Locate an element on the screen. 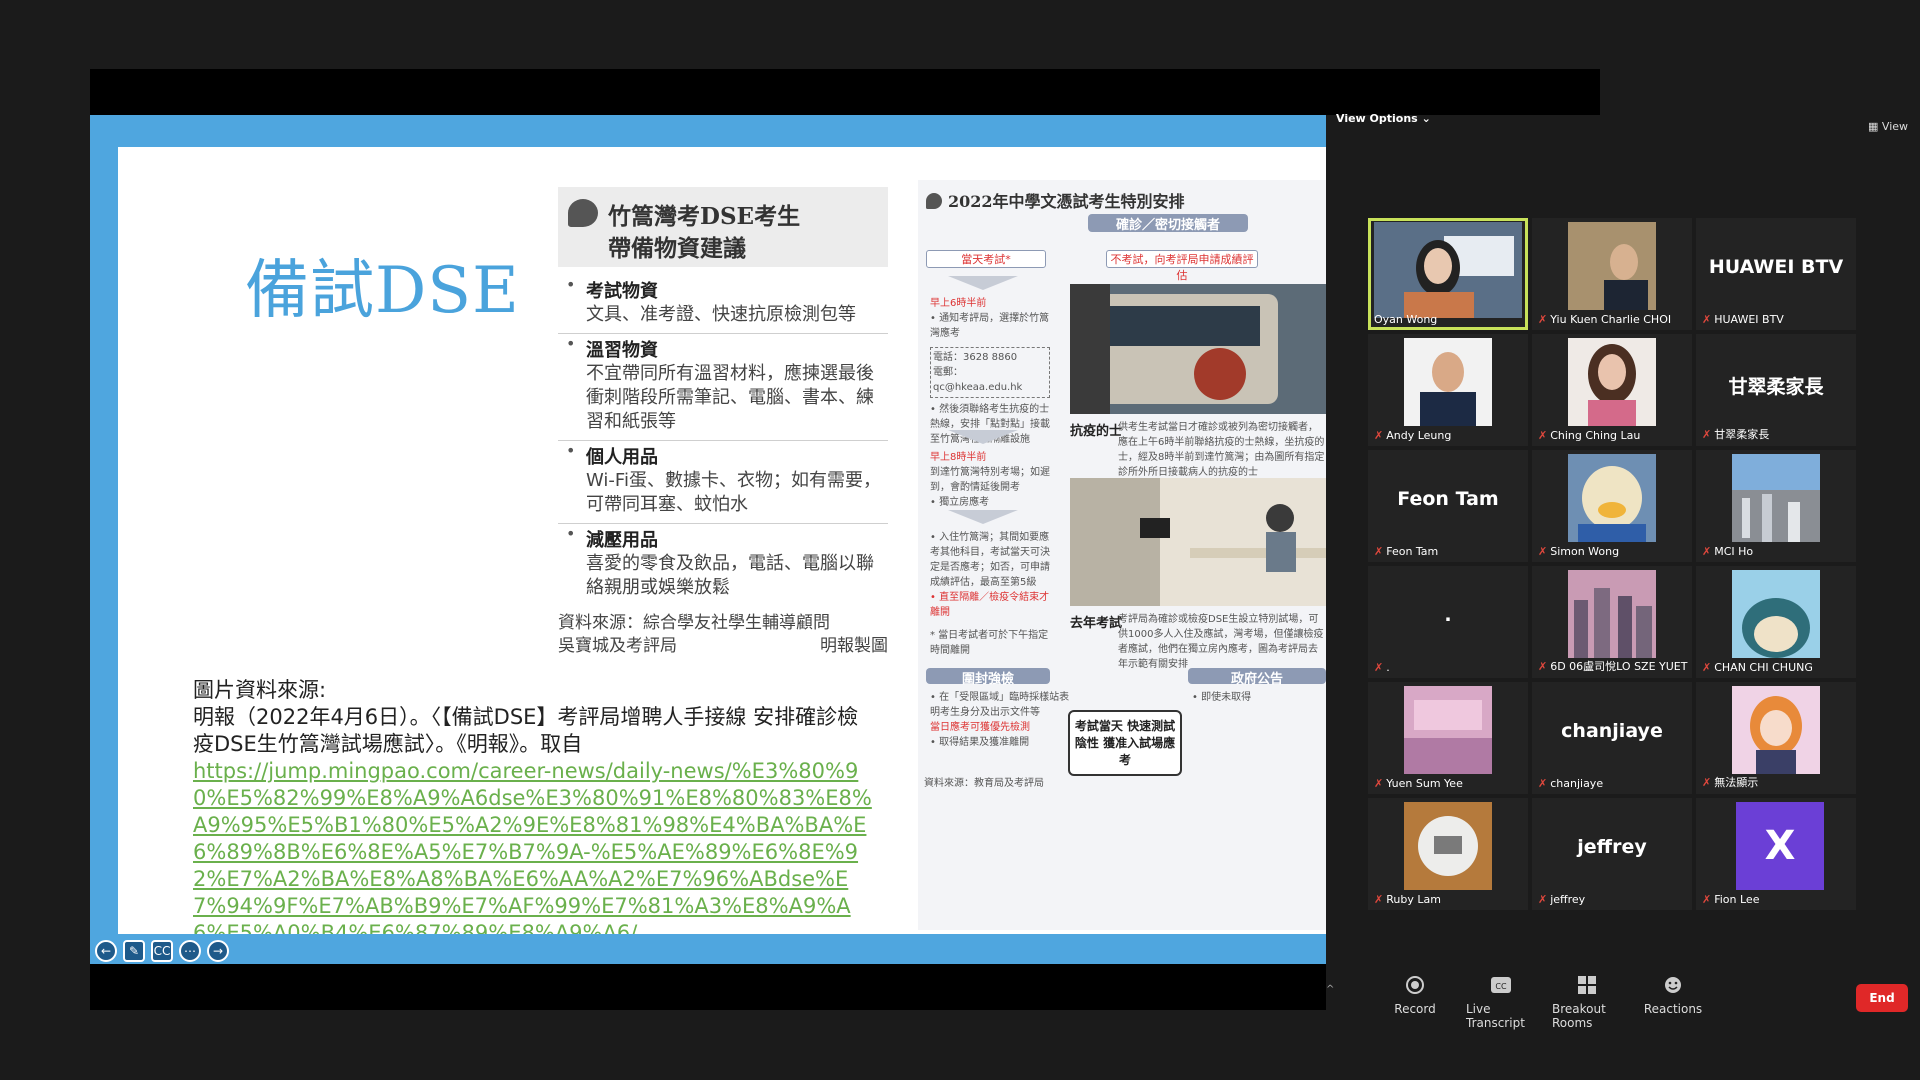 The height and width of the screenshot is (1080, 1920). exam-room-photo is located at coordinates (1198, 542).